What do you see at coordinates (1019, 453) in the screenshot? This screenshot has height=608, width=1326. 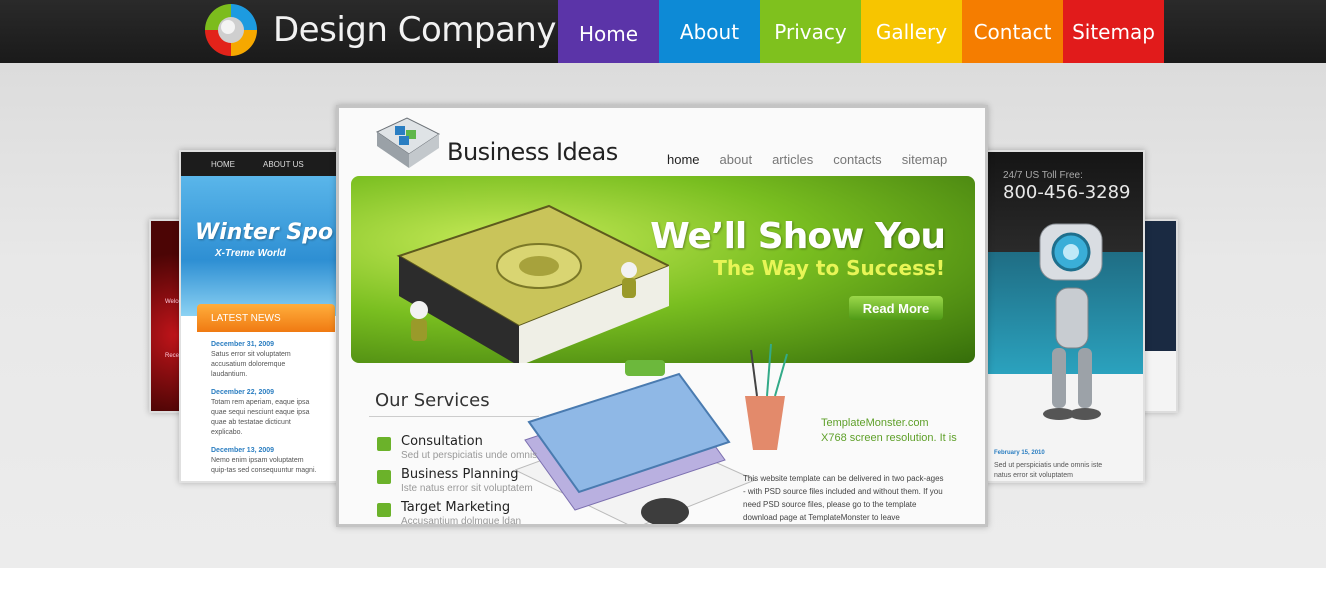 I see `preview-robot-date: February 15, 2010` at bounding box center [1019, 453].